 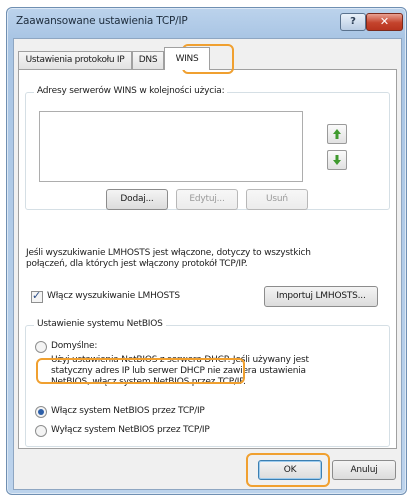 I want to click on tab-ip-settings: Ustawienia protokołu IP, so click(x=75, y=60).